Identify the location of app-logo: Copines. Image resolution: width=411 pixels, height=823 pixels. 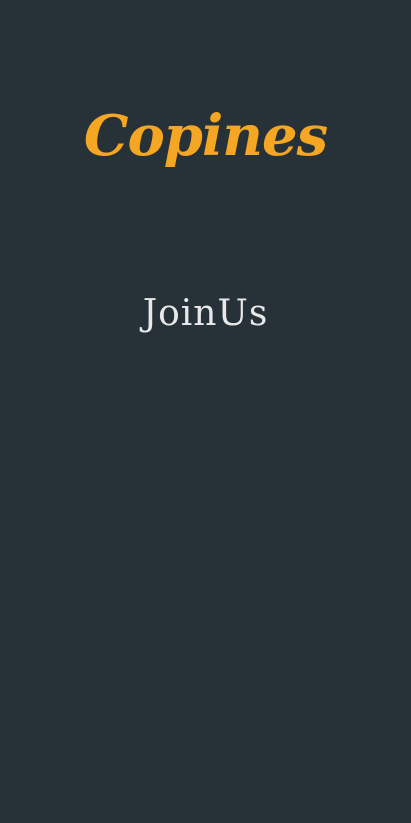
(205, 136).